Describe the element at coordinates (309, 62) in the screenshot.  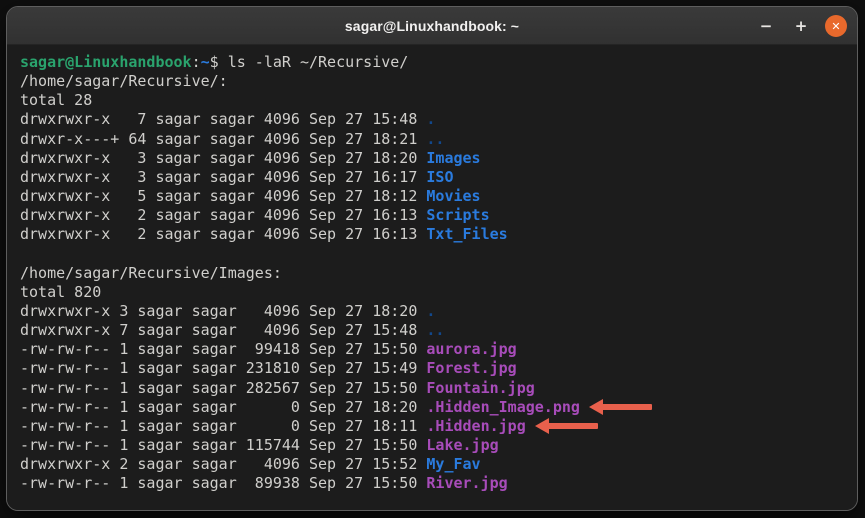
I see `command-text: $ ls -laR ~/Recursive/` at that location.